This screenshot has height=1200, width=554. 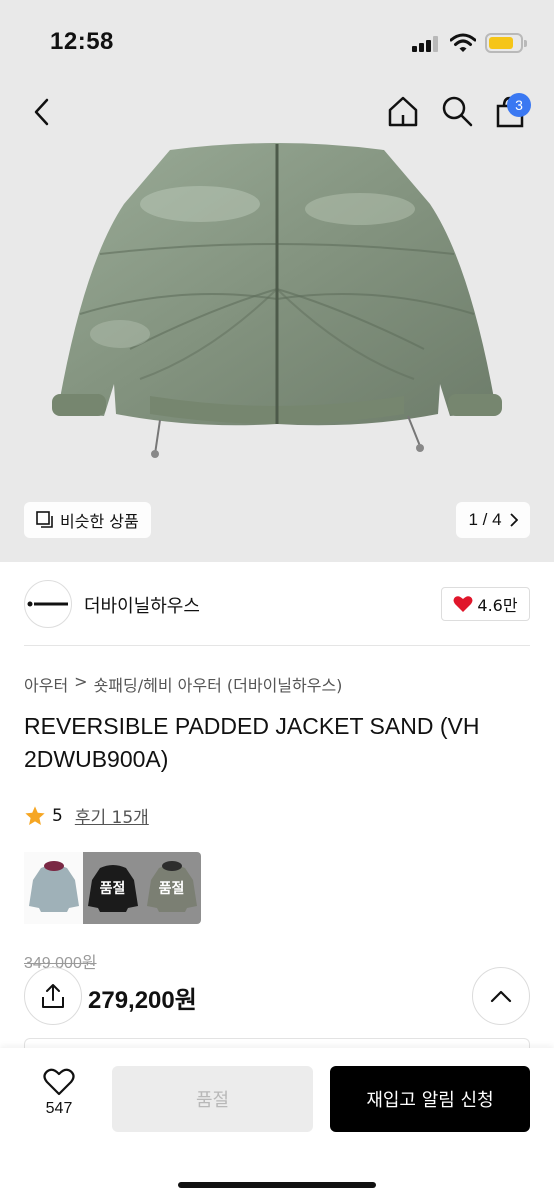 I want to click on chevron-right-icon, so click(x=513, y=520).